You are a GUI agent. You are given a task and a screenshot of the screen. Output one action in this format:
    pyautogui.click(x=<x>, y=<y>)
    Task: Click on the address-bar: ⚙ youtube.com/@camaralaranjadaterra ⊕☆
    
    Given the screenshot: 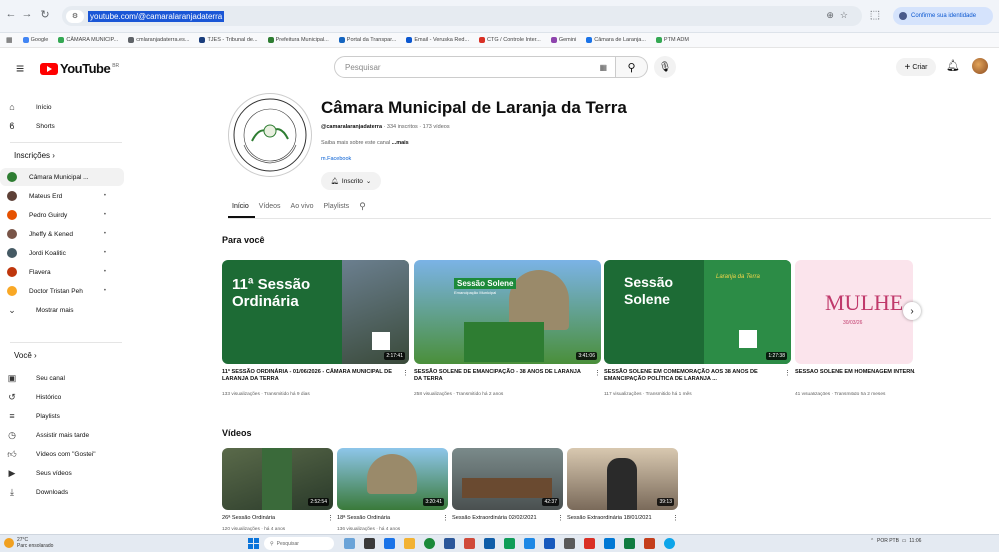 What is the action you would take?
    pyautogui.click(x=462, y=16)
    